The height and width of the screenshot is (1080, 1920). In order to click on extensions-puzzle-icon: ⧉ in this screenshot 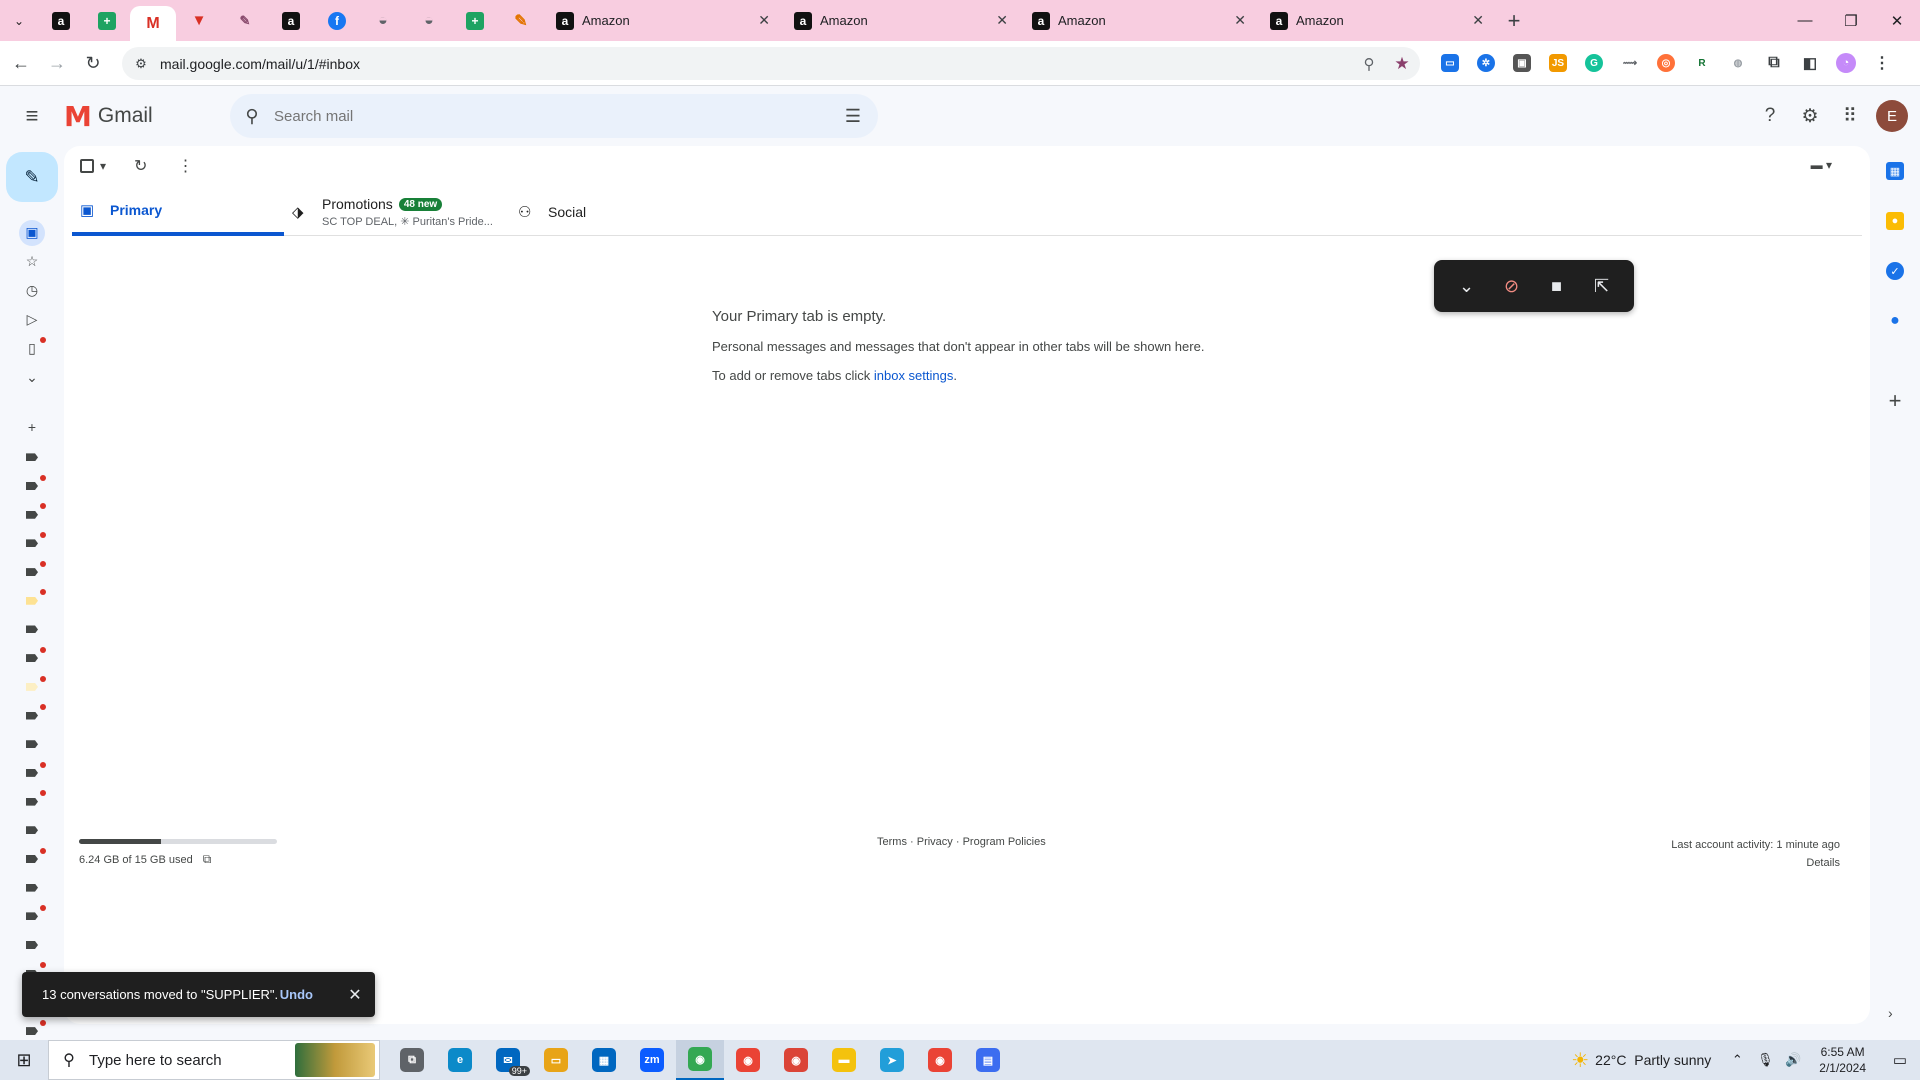, I will do `click(1774, 63)`.